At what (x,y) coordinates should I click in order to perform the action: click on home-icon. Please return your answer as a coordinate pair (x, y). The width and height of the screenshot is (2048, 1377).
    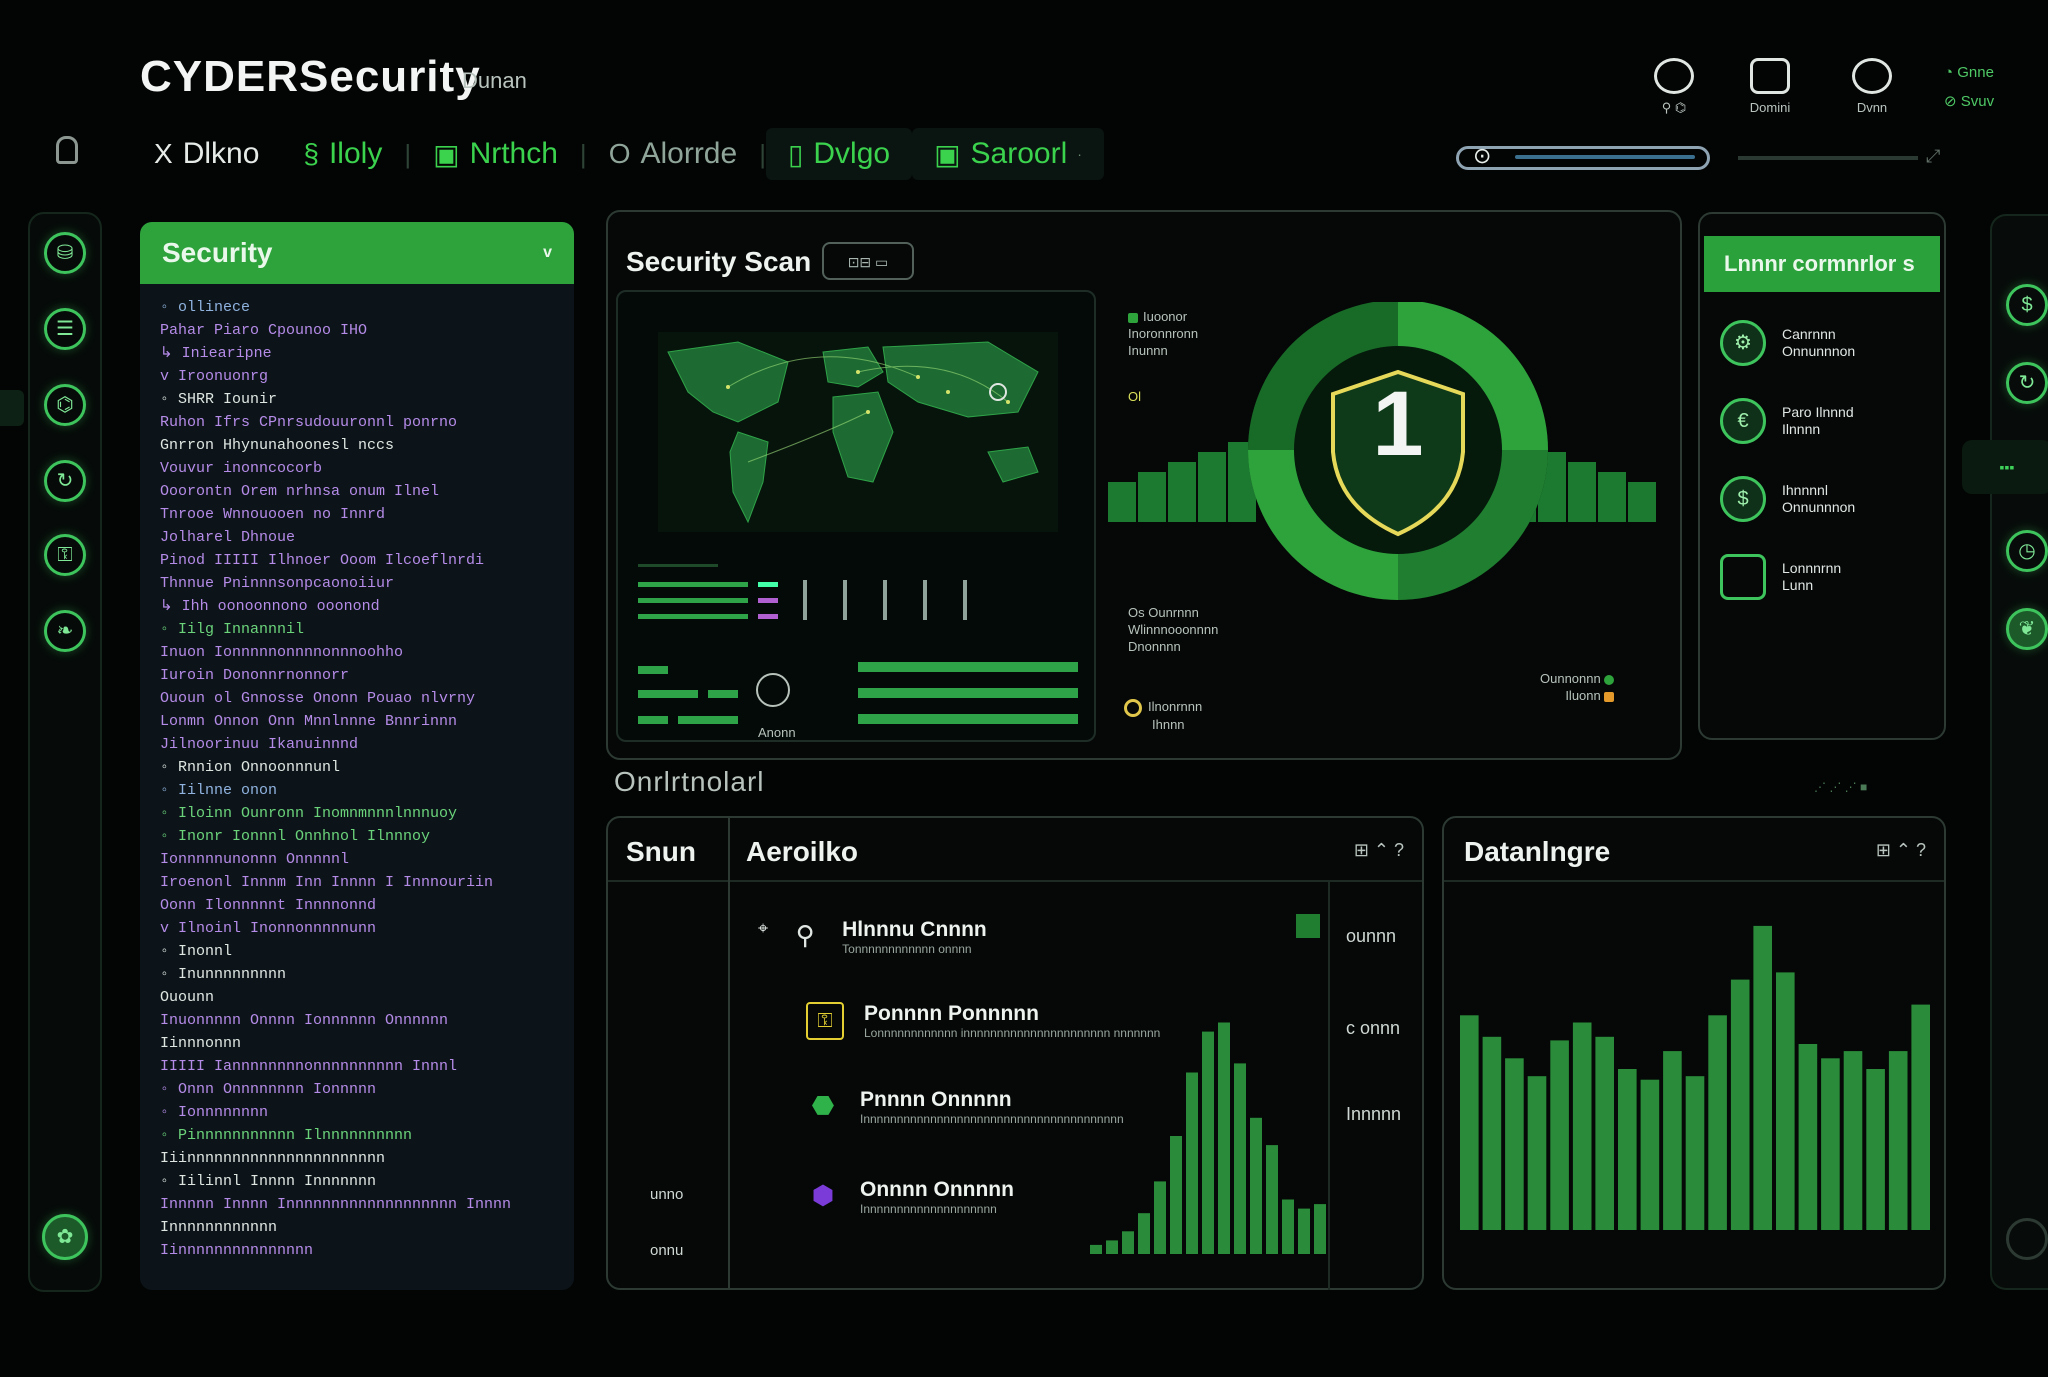
    Looking at the image, I should click on (67, 150).